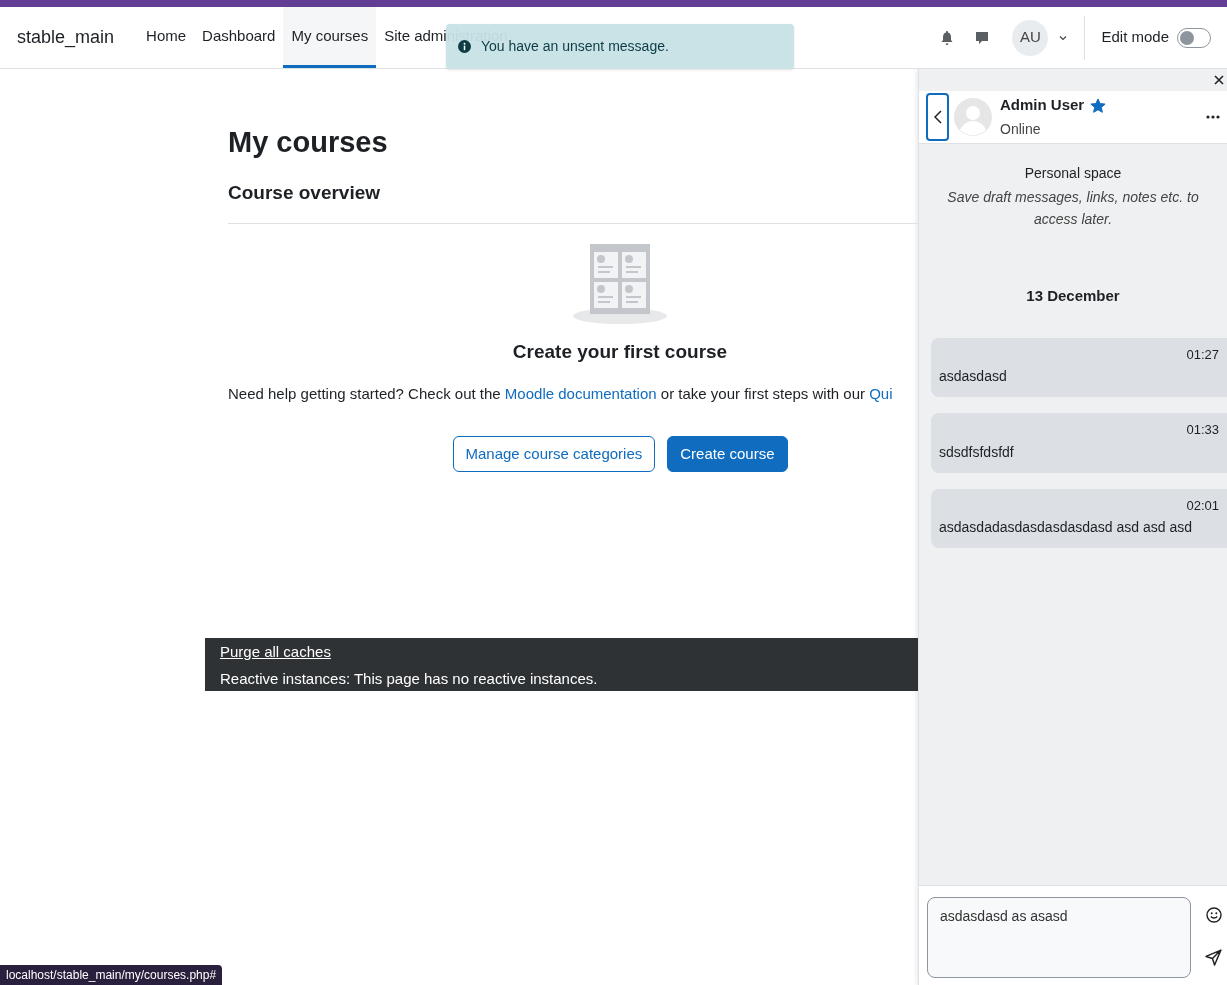 The height and width of the screenshot is (985, 1227). What do you see at coordinates (1066, 527) in the screenshot?
I see `message-text: asdasdadasdasdasdasdasd asd asd asd` at bounding box center [1066, 527].